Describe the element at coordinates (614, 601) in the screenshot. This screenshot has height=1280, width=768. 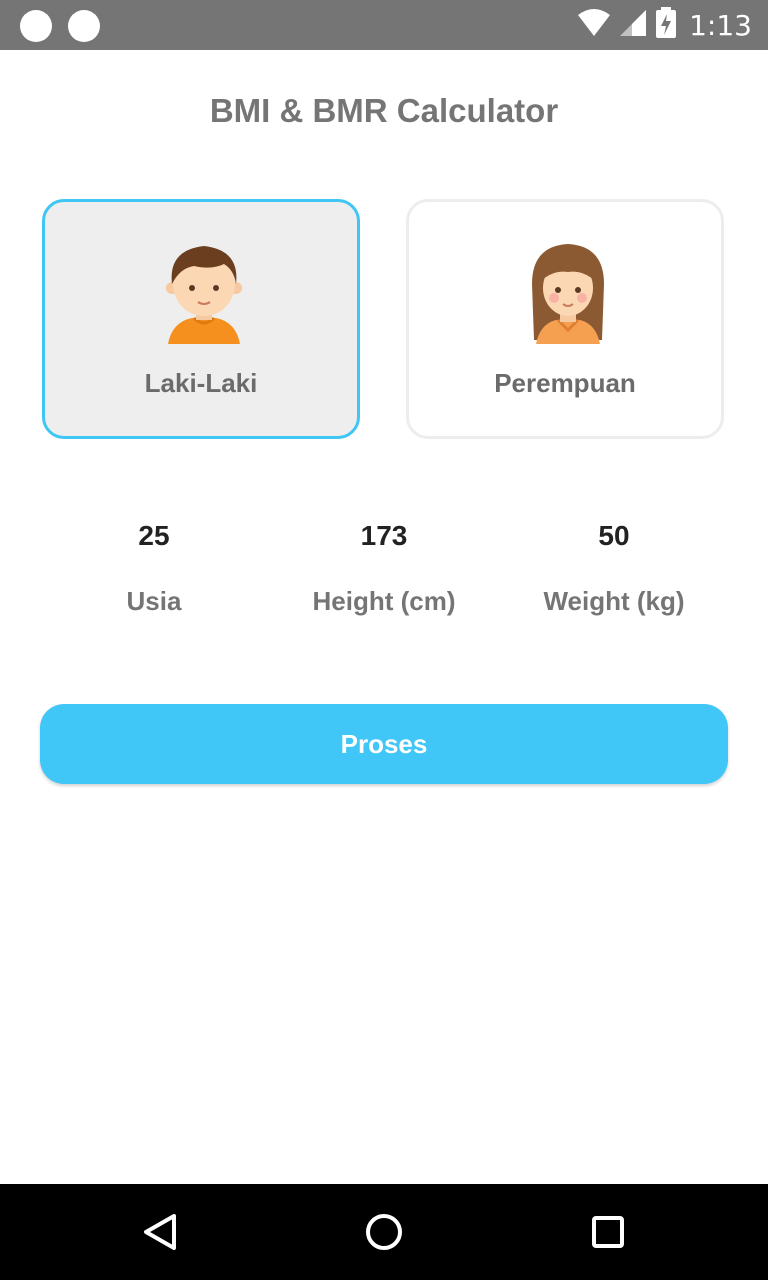
I see `weight-label: Weight (kg)` at that location.